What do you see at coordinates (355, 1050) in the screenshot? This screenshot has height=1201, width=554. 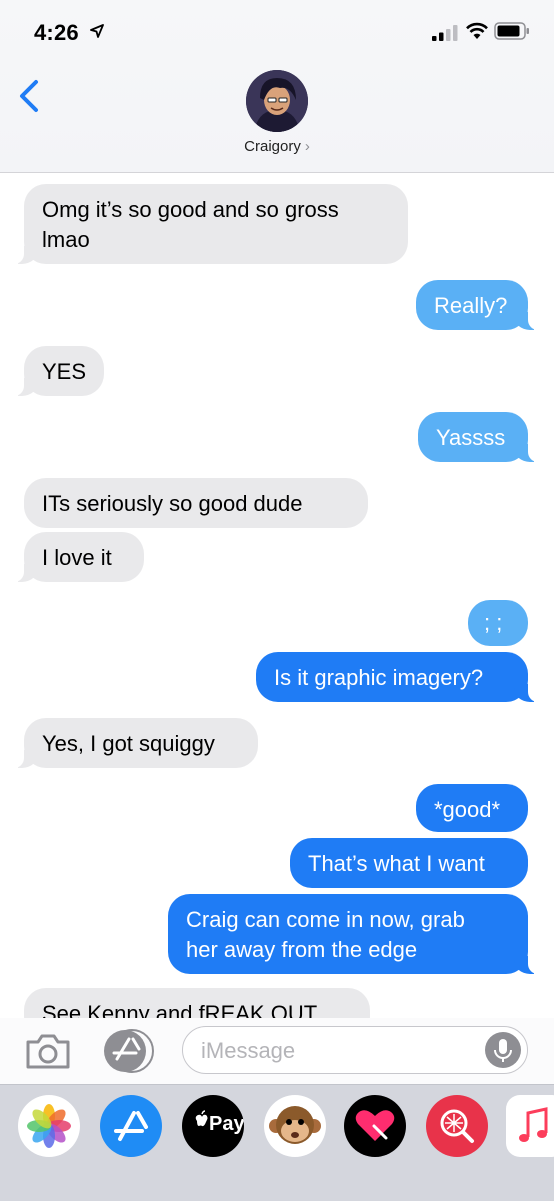 I see `imessage-input: iMessage` at bounding box center [355, 1050].